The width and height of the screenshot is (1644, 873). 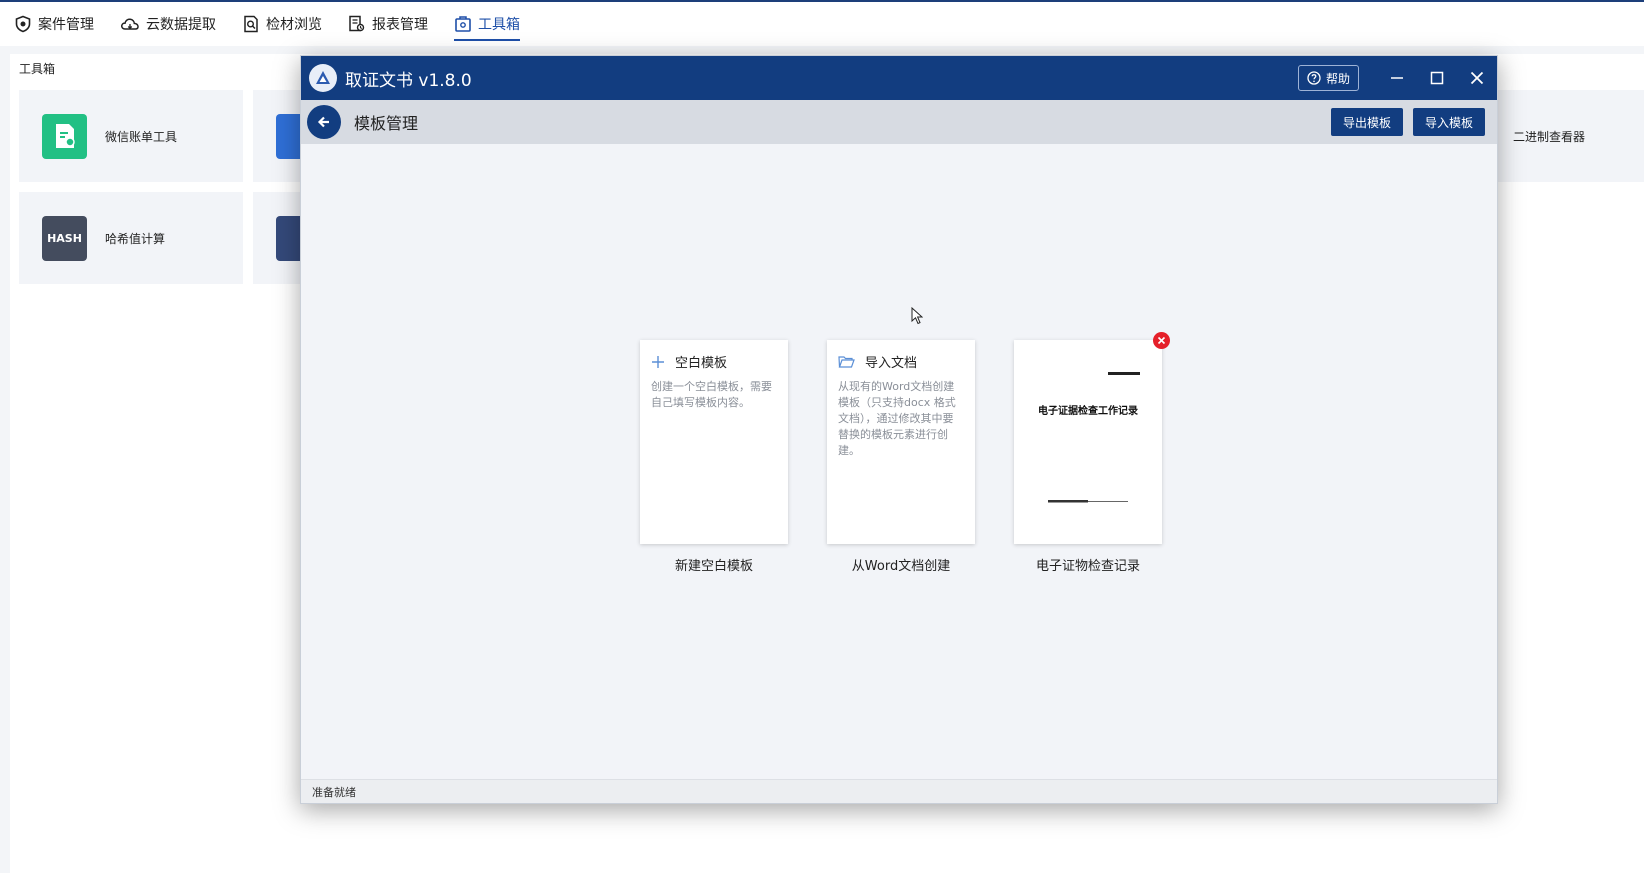 What do you see at coordinates (334, 792) in the screenshot?
I see `status-text: 准备就绪` at bounding box center [334, 792].